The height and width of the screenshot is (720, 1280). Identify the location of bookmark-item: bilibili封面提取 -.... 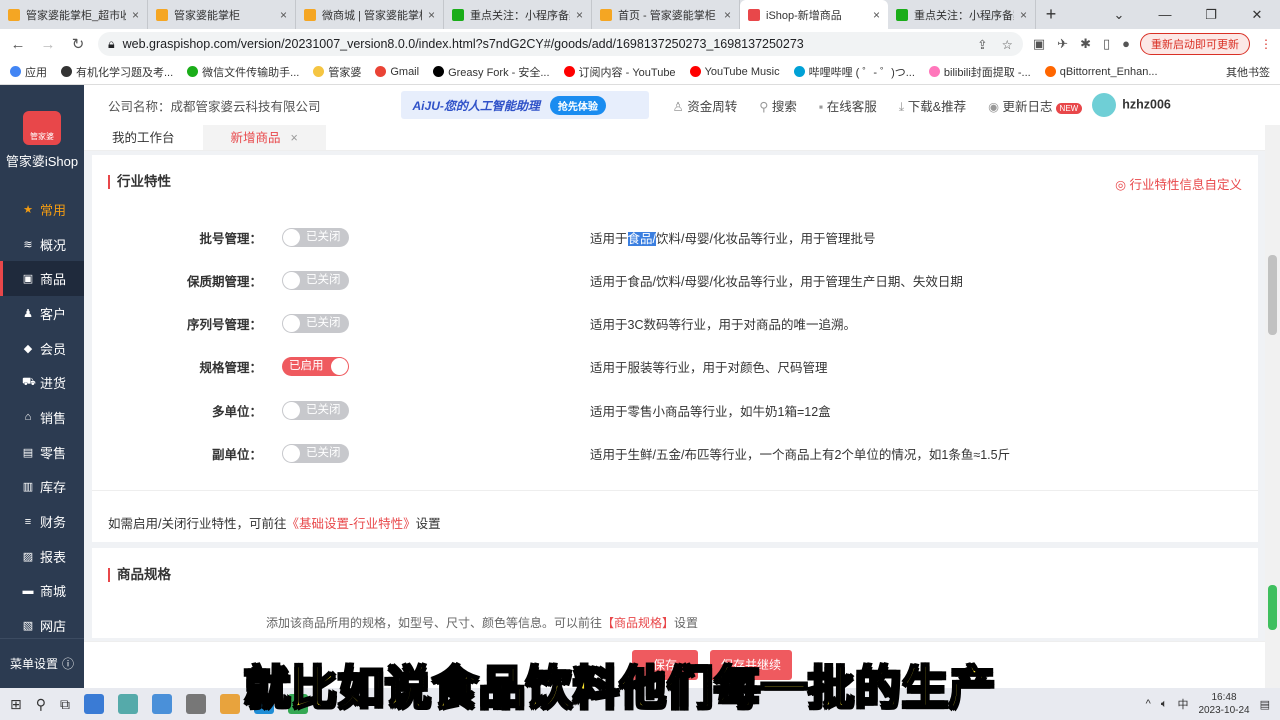
(979, 72).